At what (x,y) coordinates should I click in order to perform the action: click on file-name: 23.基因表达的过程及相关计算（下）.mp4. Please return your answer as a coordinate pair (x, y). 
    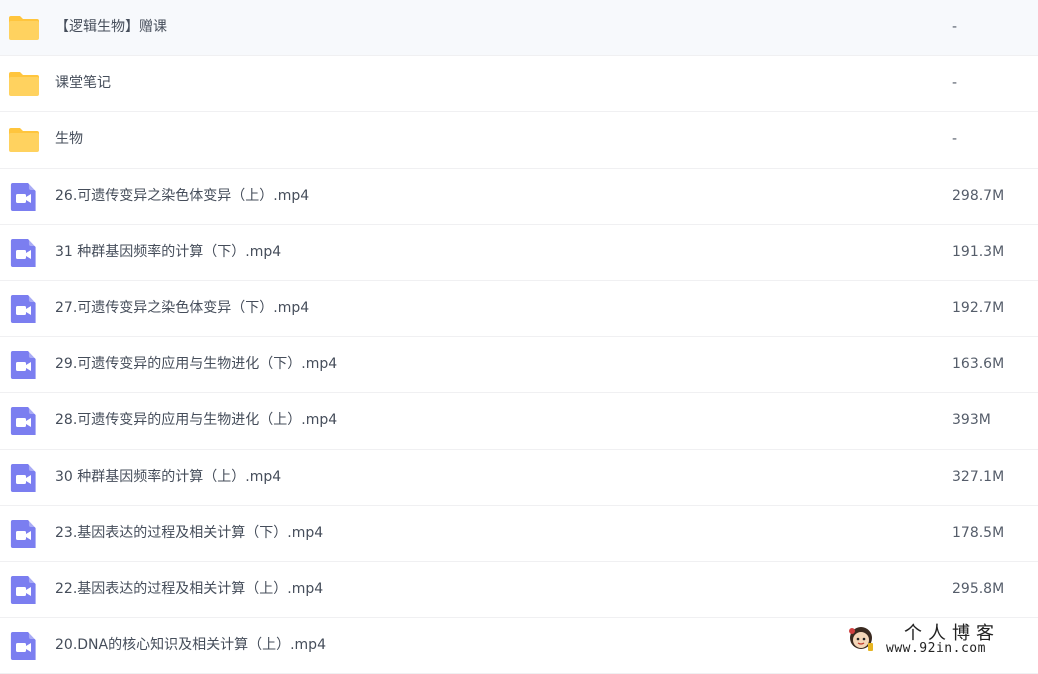
    Looking at the image, I should click on (189, 533).